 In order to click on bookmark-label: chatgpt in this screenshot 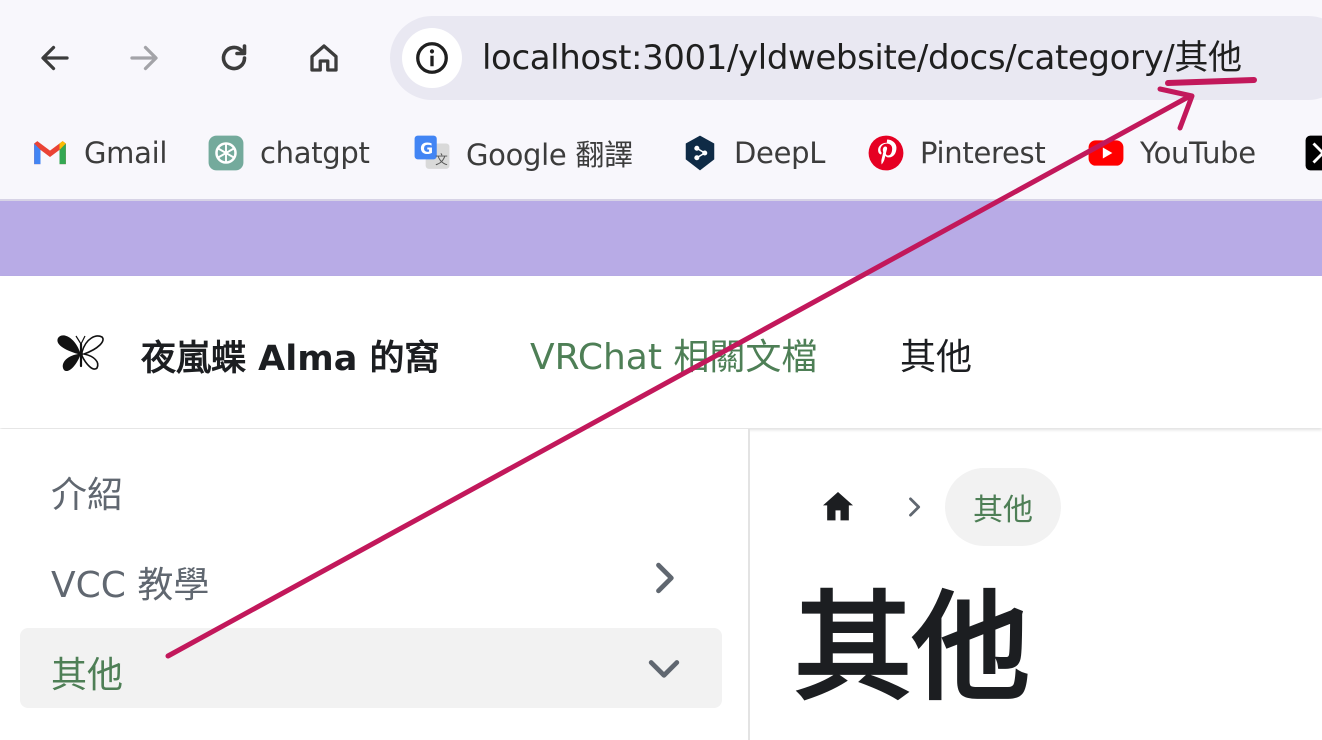, I will do `click(315, 153)`.